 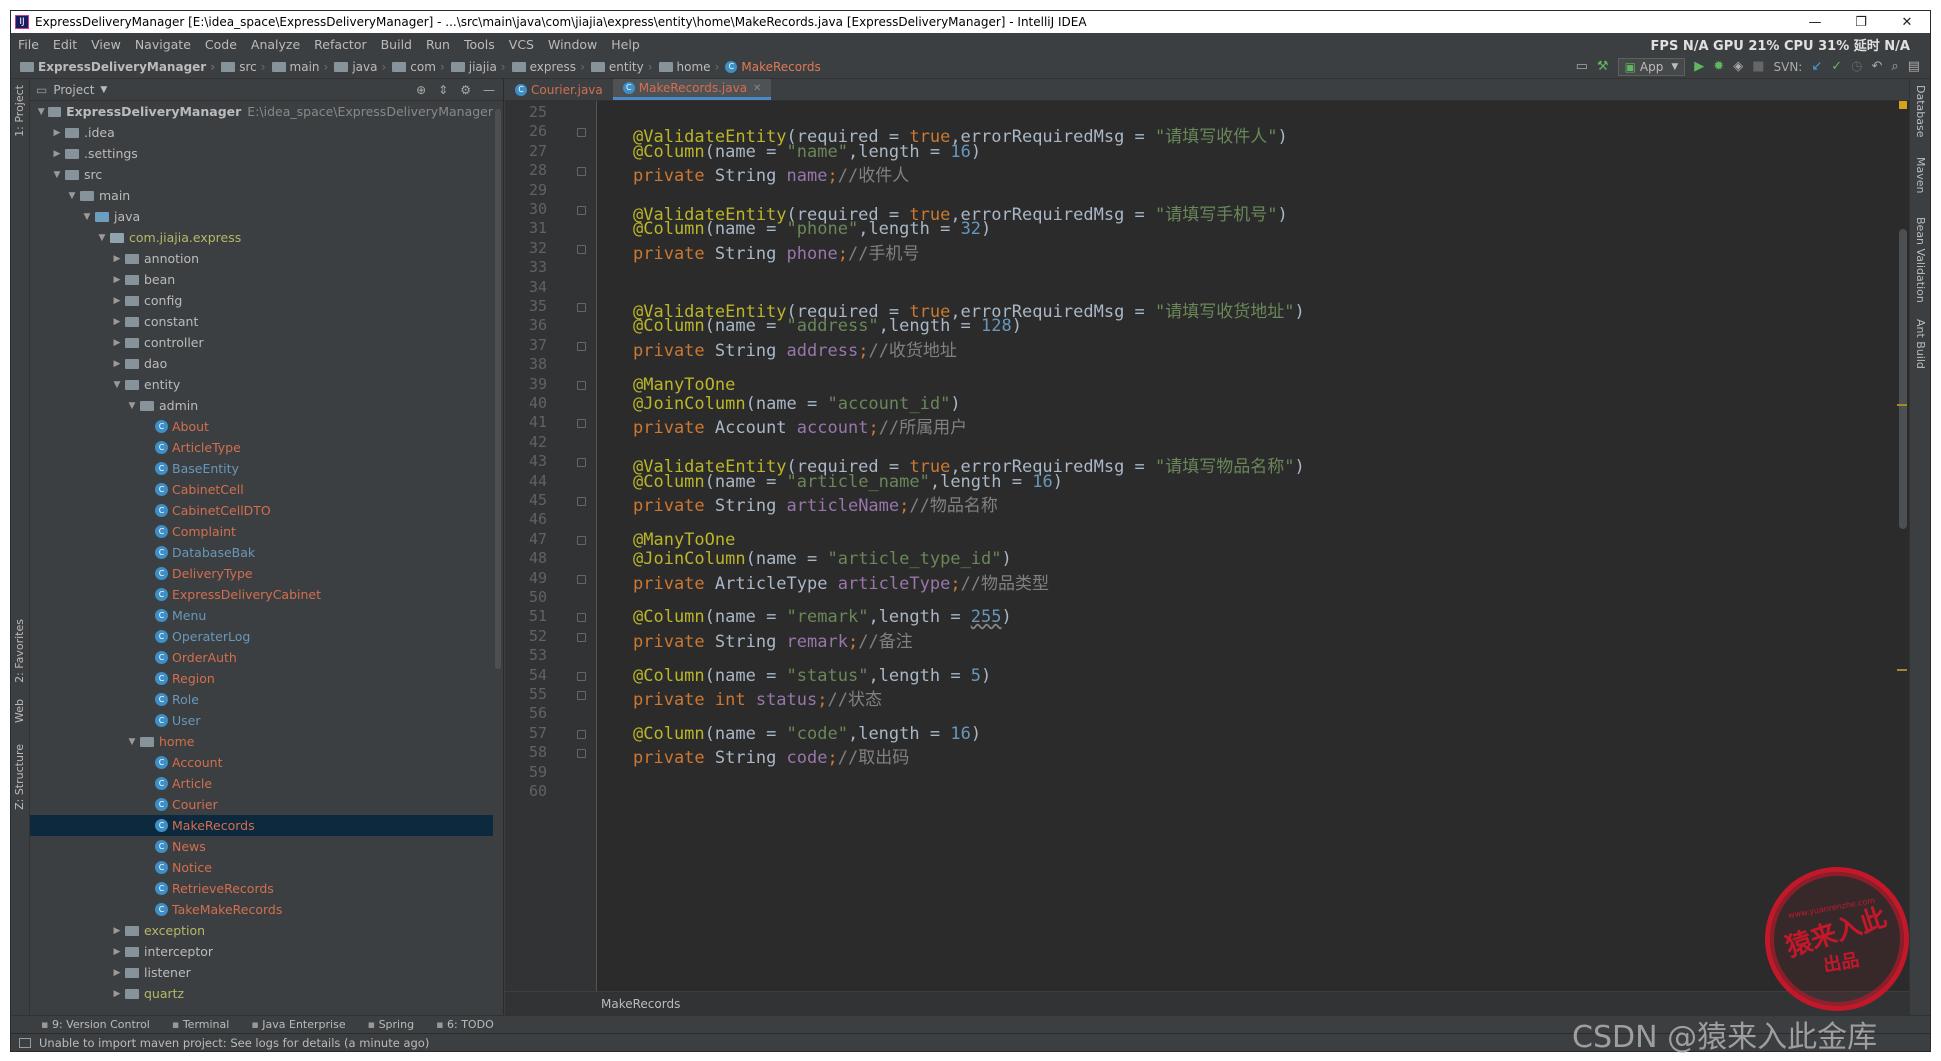 What do you see at coordinates (438, 44) in the screenshot?
I see `menu-run: Run` at bounding box center [438, 44].